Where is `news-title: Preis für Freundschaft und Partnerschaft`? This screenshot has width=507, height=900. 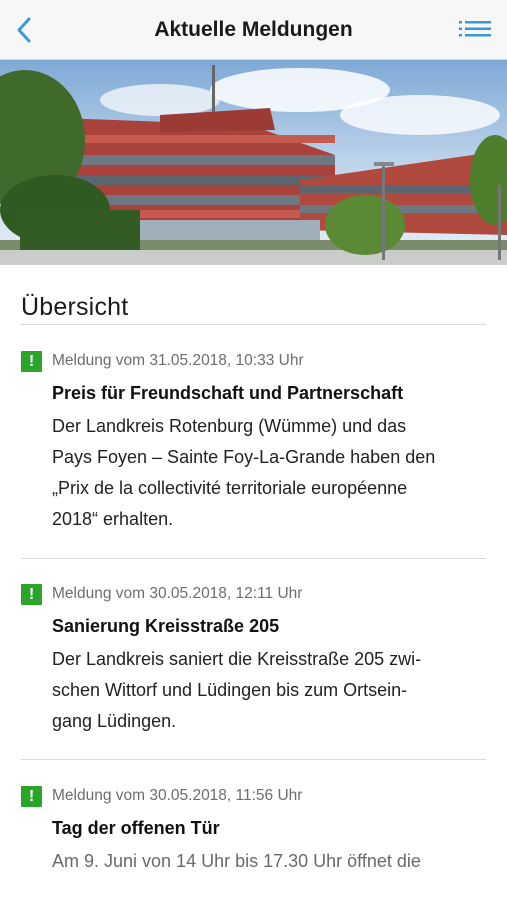 news-title: Preis für Freundschaft und Partnerschaft is located at coordinates (228, 393).